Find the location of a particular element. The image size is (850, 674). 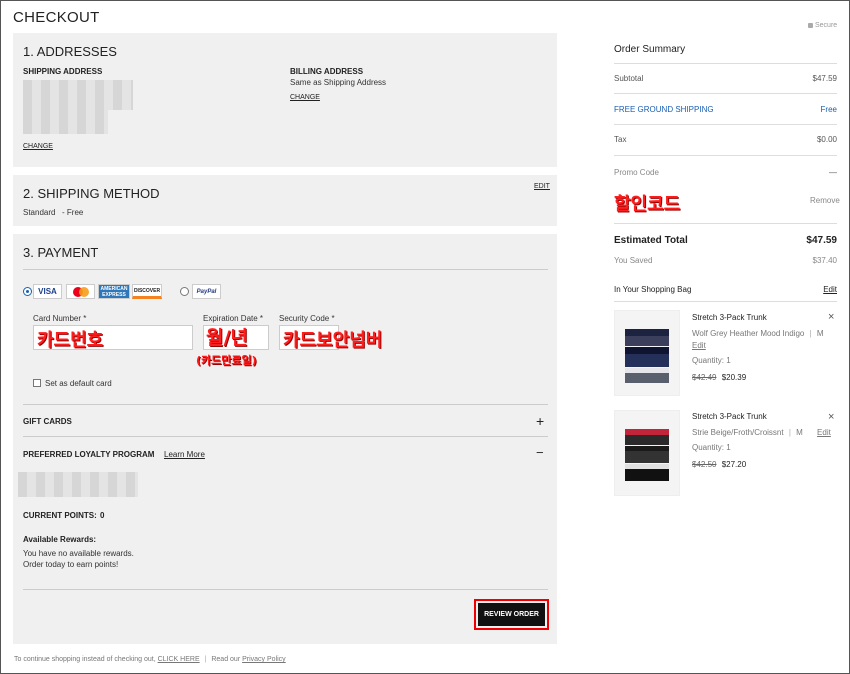

promo-code-label: Promo Code is located at coordinates (636, 172).